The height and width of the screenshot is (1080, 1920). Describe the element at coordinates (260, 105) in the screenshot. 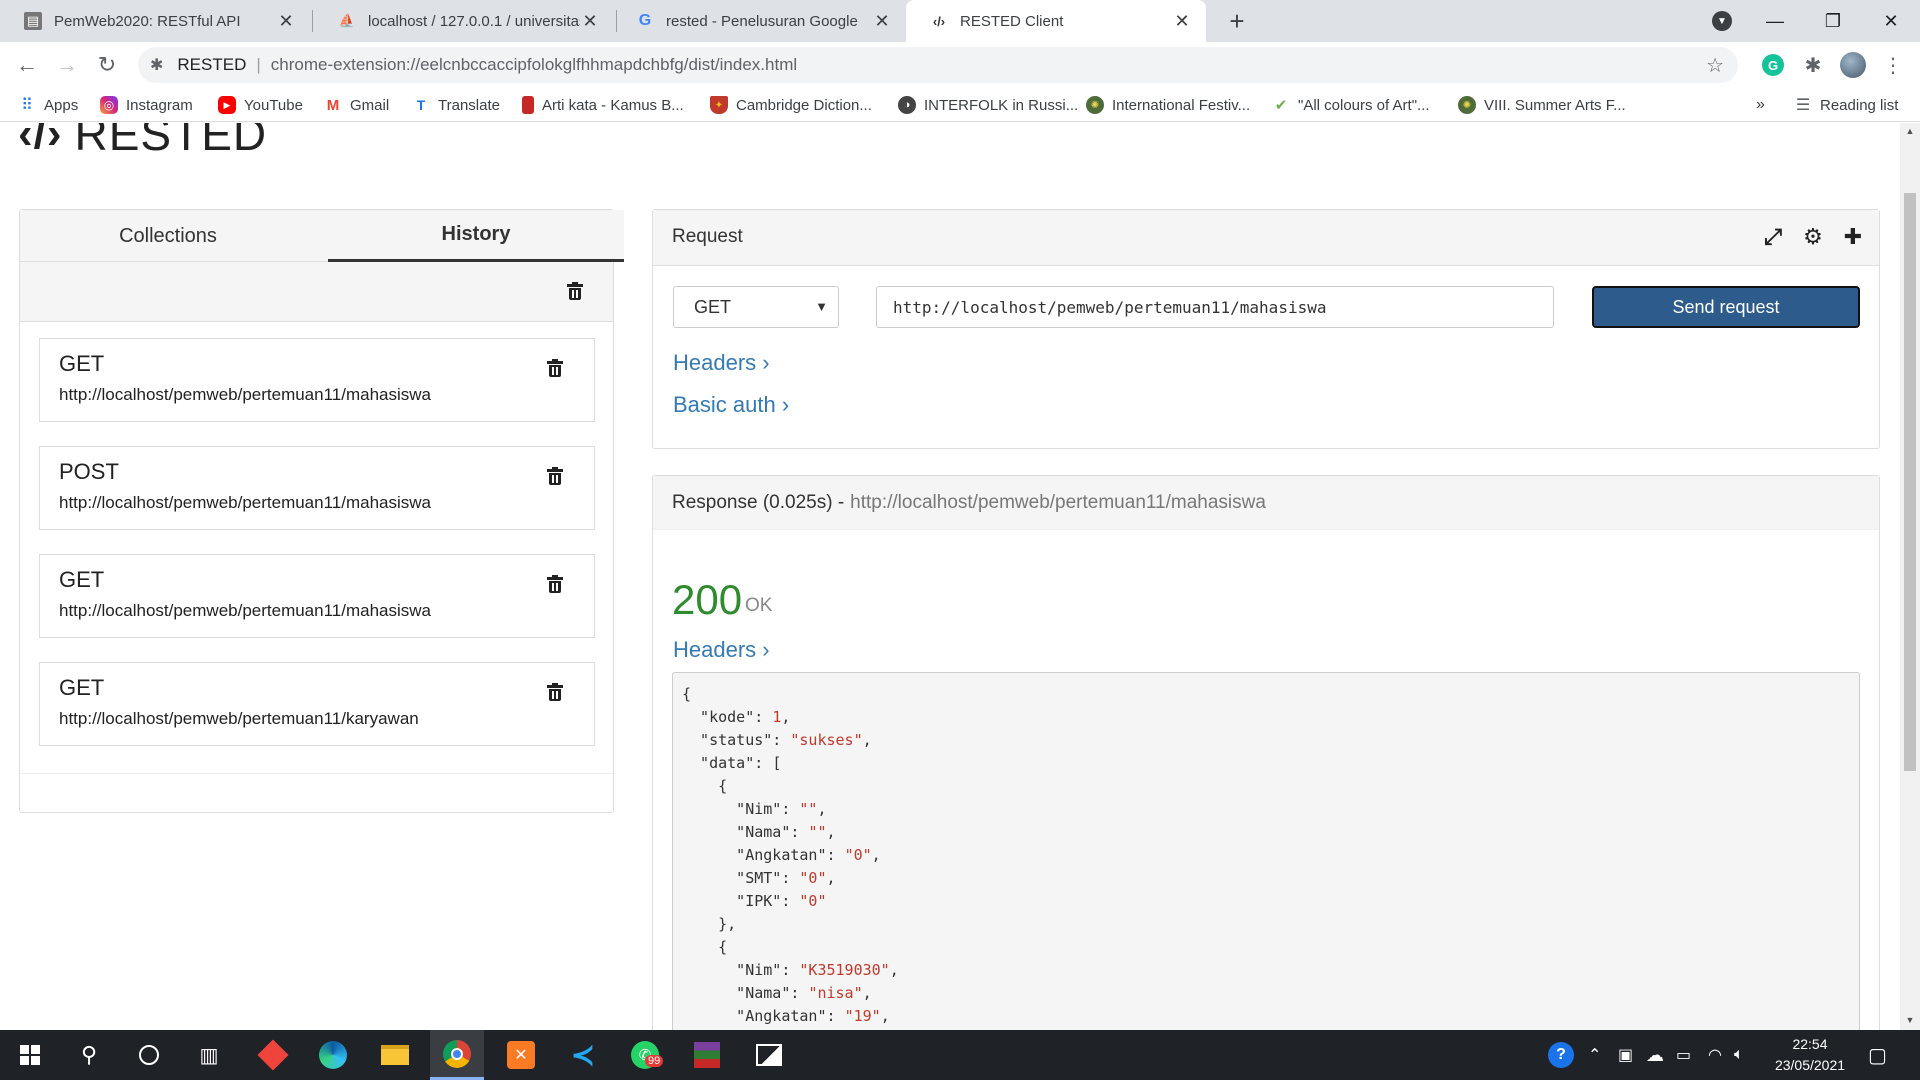

I see `bookmark-youtube: ▶ YouTube` at that location.